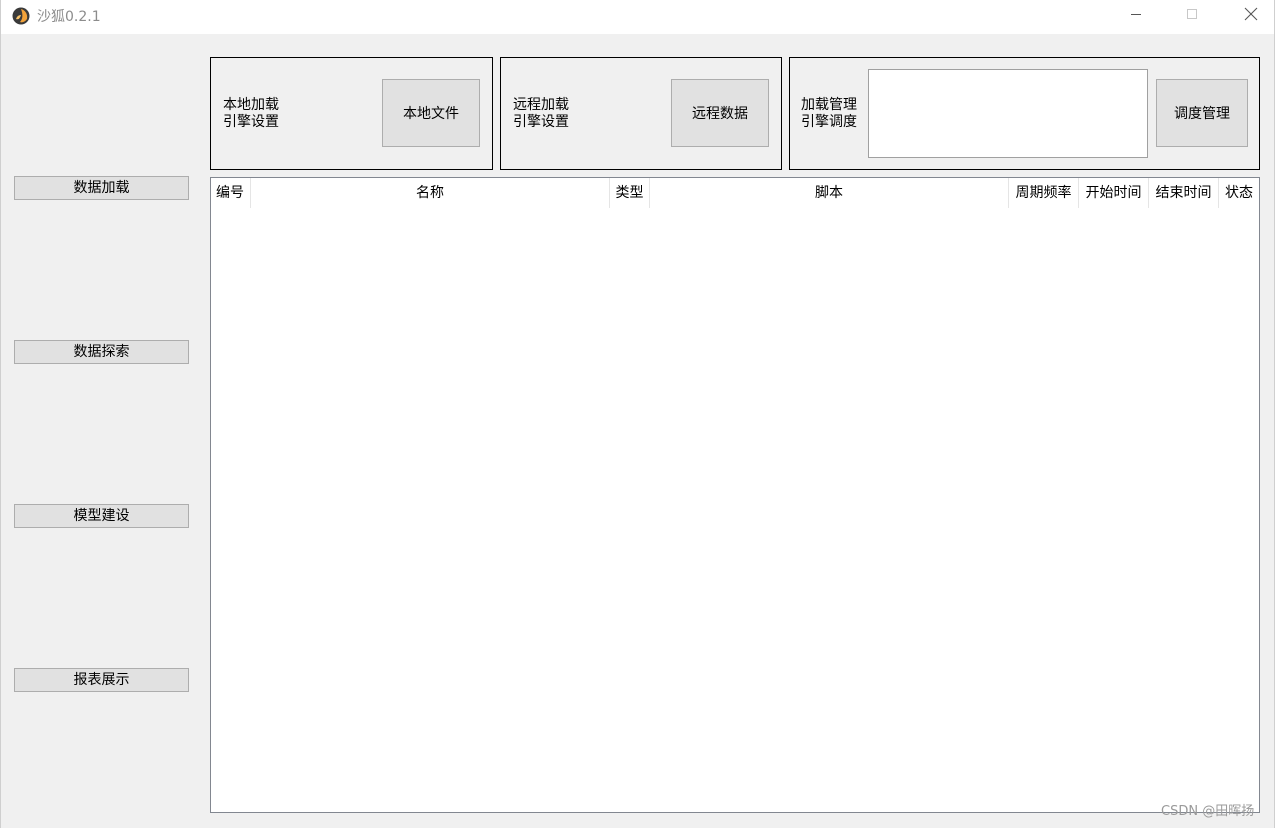  What do you see at coordinates (21, 16) in the screenshot?
I see `fox-app-icon` at bounding box center [21, 16].